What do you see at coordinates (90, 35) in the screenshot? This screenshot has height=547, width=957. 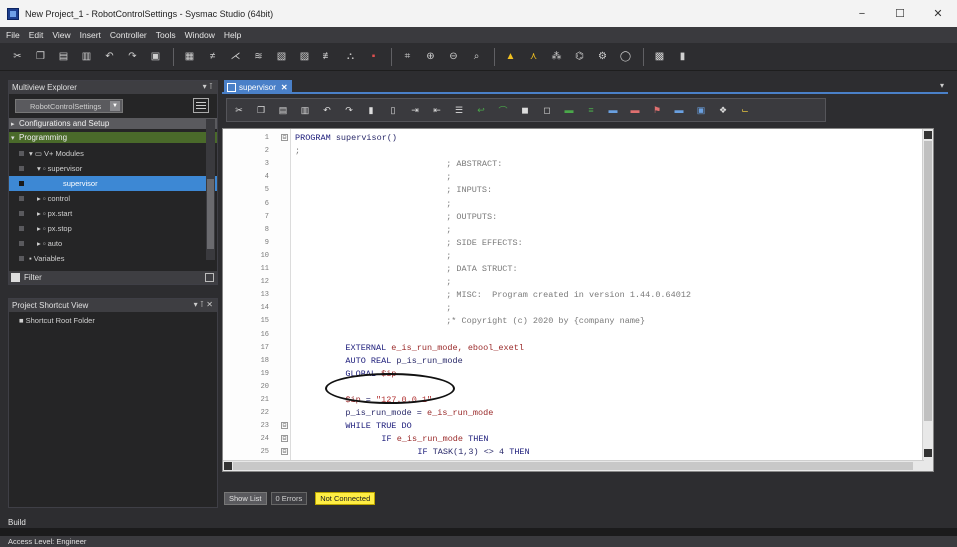 I see `menu-insert: Insert` at bounding box center [90, 35].